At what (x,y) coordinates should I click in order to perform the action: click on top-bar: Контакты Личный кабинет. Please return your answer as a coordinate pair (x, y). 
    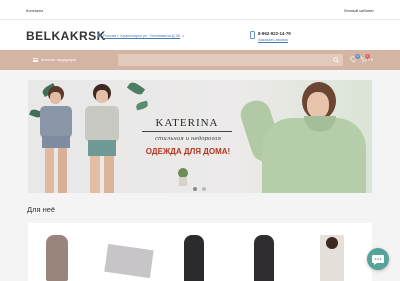
    Looking at the image, I should click on (200, 10).